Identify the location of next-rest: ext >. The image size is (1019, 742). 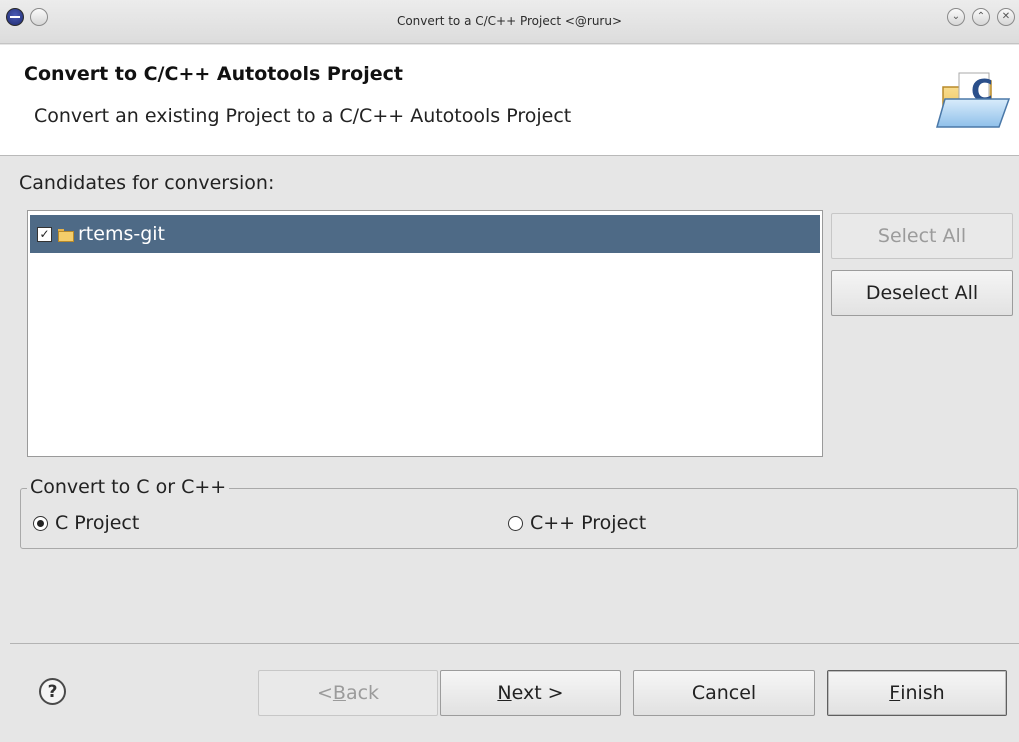
(537, 693).